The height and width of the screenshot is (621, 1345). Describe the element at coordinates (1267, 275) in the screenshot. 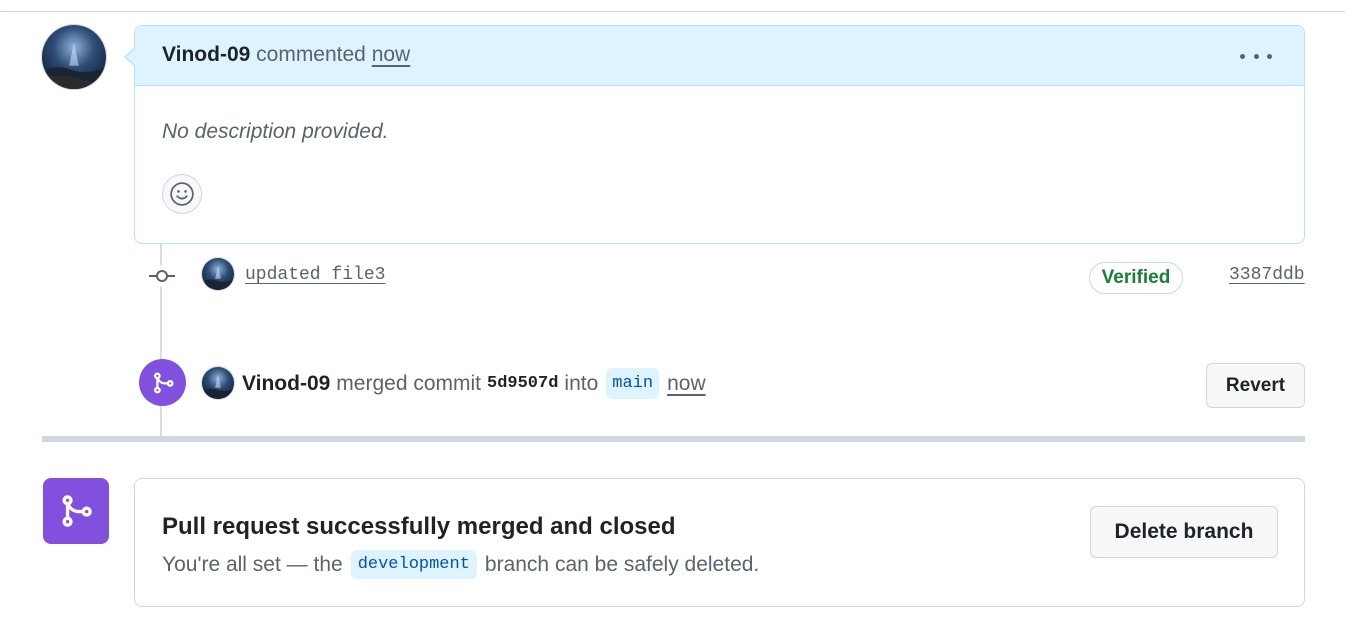

I see `commit-sha-link: 3387ddb` at that location.